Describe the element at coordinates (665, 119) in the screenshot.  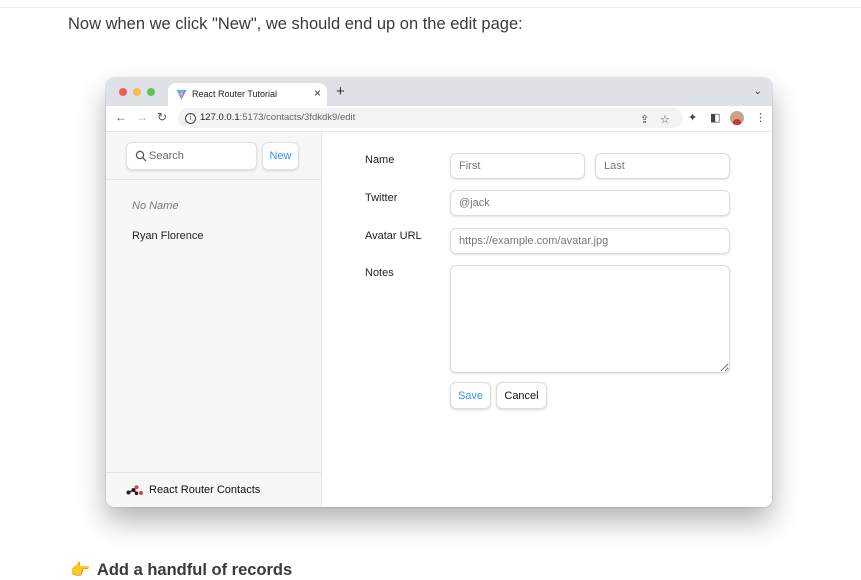
I see `bookmark-star-icon: ☆` at that location.